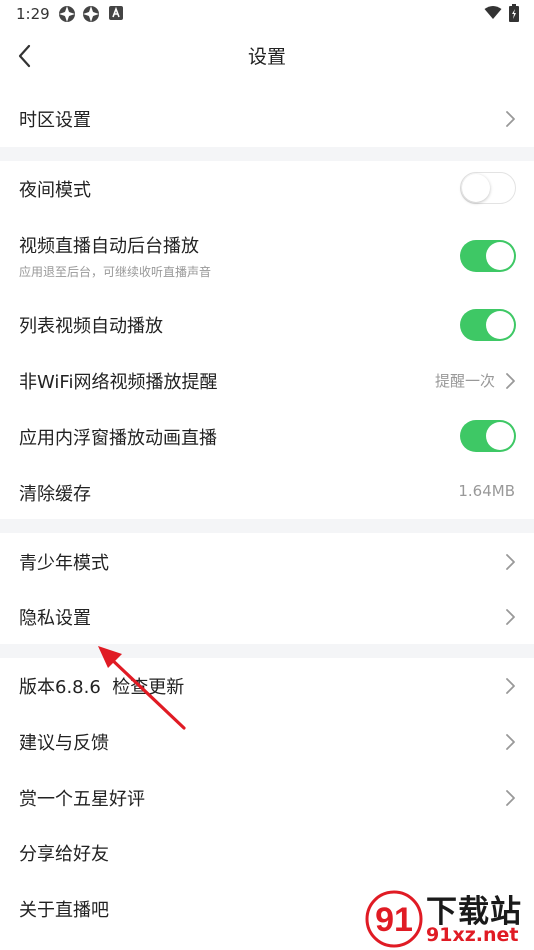 This screenshot has width=534, height=950. What do you see at coordinates (267, 798) in the screenshot?
I see `settings-row-rate: 赏一个五星好评` at bounding box center [267, 798].